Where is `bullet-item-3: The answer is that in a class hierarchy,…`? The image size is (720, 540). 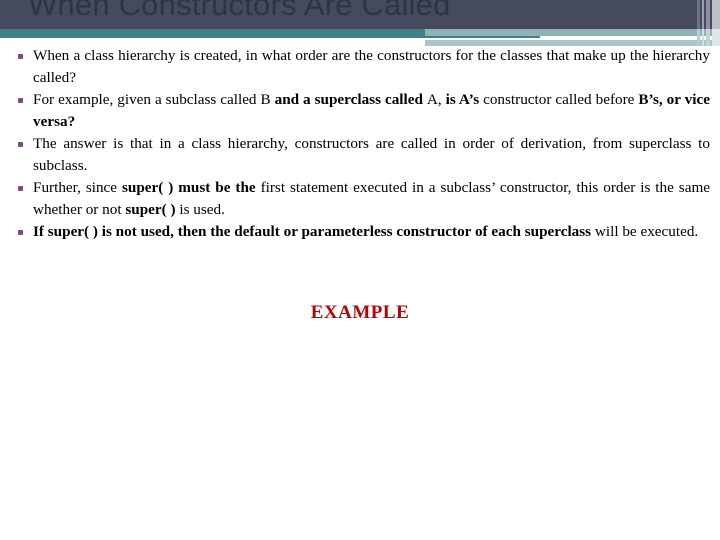 bullet-item-3: The answer is that in a class hierarchy,… is located at coordinates (360, 154).